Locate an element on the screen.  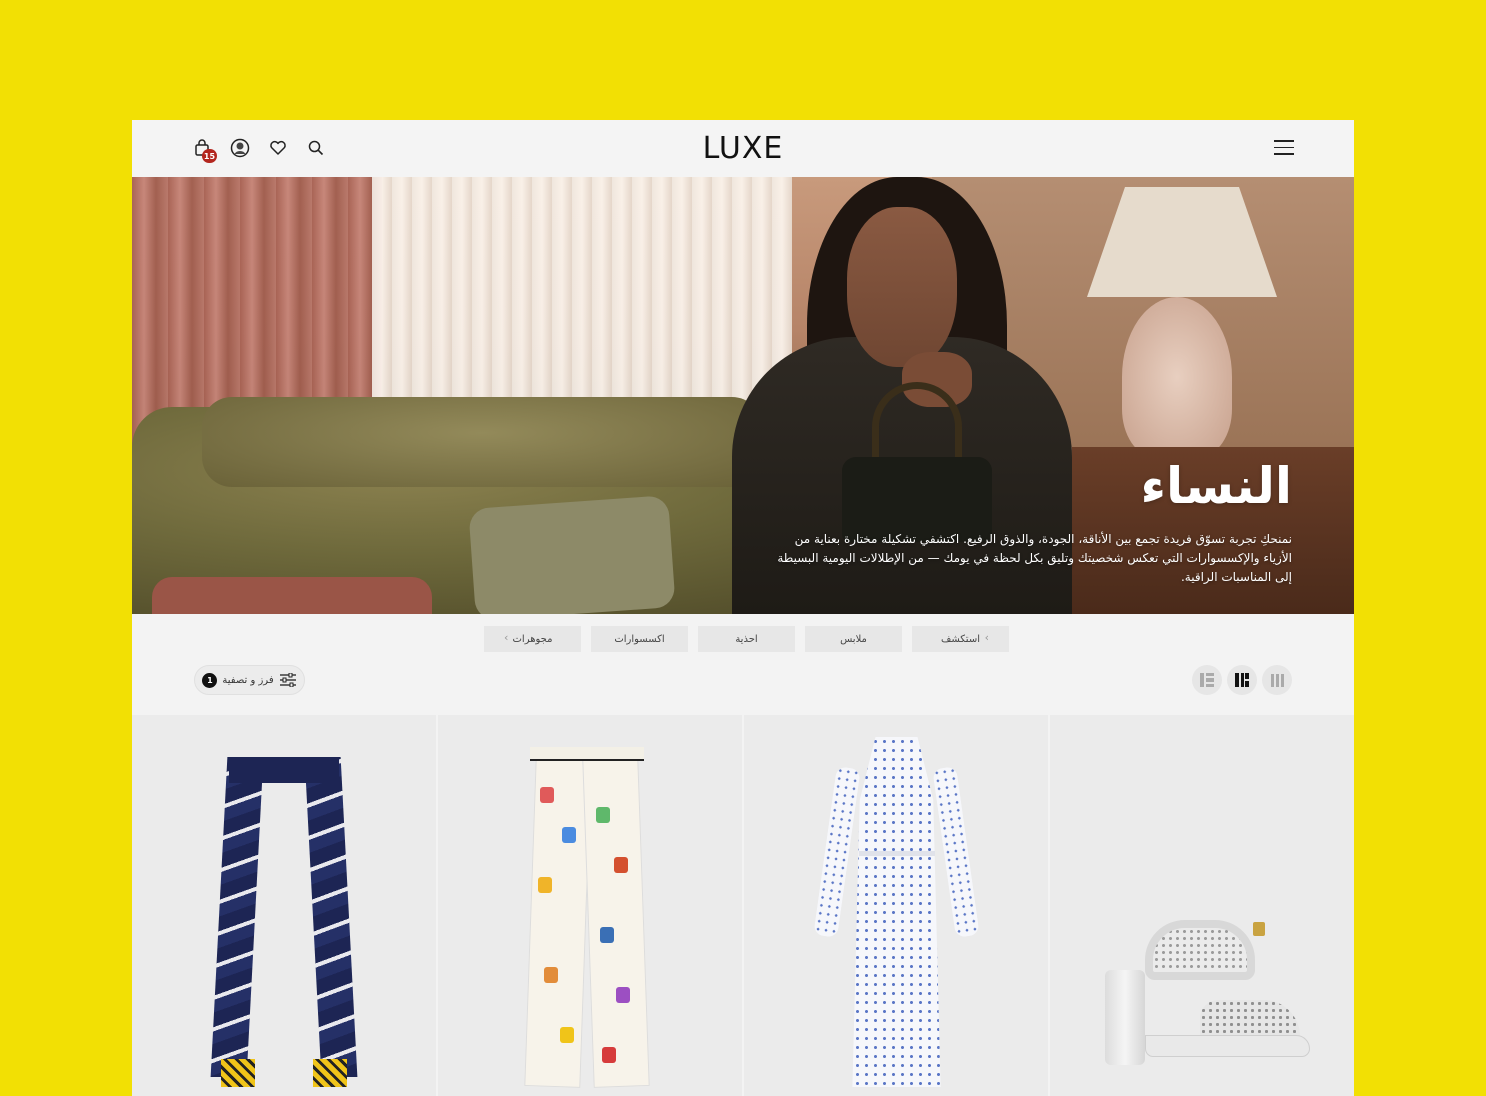
filter-count-badge: 1 is located at coordinates (210, 680).